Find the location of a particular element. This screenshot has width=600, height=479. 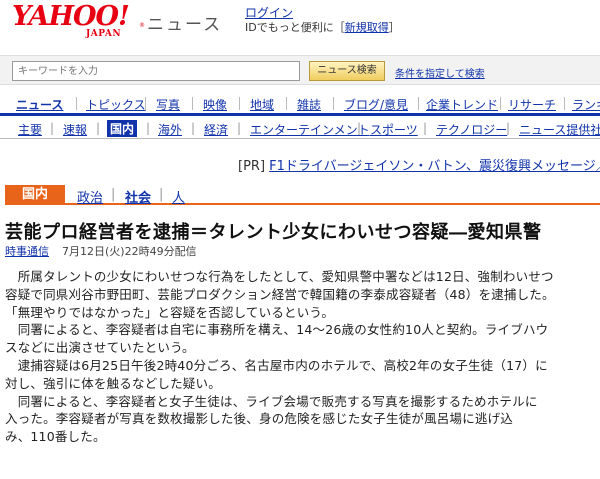

search-bar: ニュース検索 条件を指定して検索 is located at coordinates (300, 70).